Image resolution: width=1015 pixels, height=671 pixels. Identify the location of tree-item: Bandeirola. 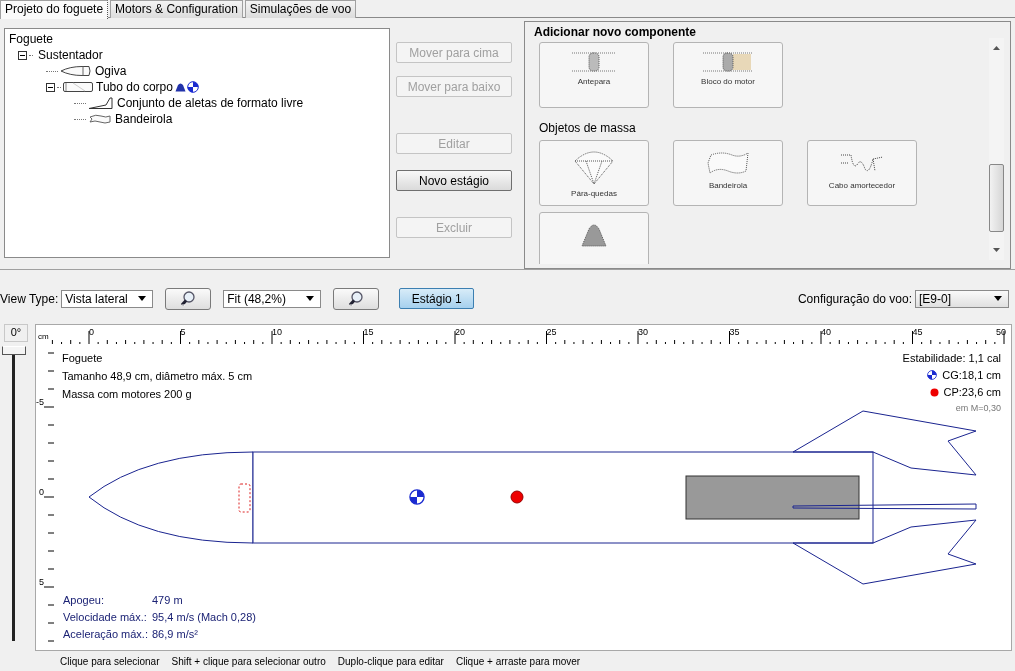
(144, 119).